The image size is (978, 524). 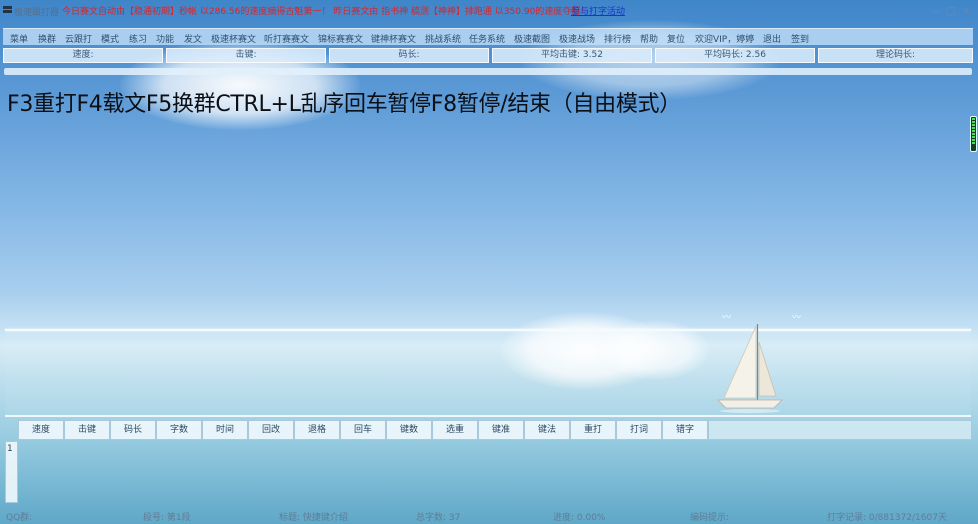 What do you see at coordinates (246, 55) in the screenshot?
I see `keystroke-stat: 击键:` at bounding box center [246, 55].